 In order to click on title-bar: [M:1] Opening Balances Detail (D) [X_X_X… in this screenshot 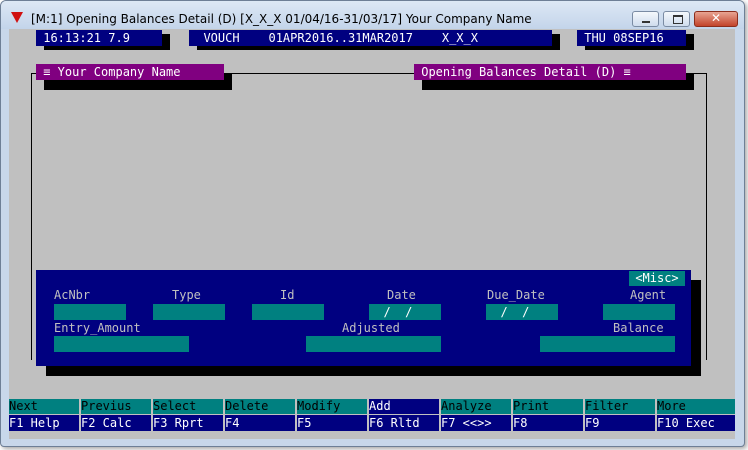, I will do `click(372, 15)`.